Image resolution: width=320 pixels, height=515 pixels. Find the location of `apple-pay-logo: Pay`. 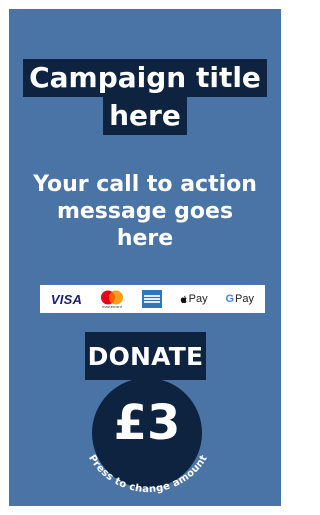

apple-pay-logo: Pay is located at coordinates (194, 299).